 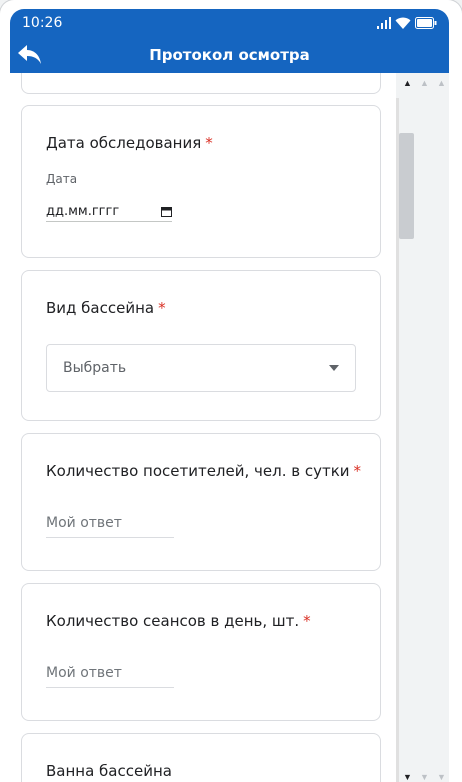 What do you see at coordinates (95, 368) in the screenshot?
I see `pool-type-select-value: Выбрать` at bounding box center [95, 368].